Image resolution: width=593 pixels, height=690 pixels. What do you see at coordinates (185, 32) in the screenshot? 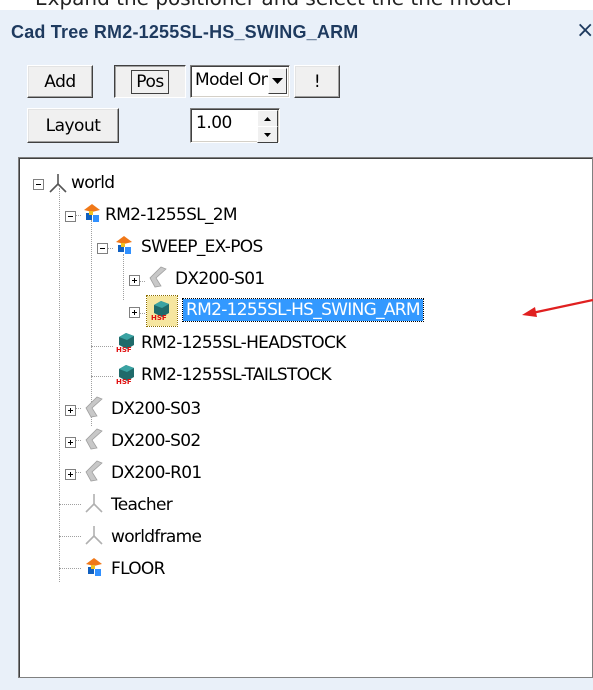
I see `panel-title: Cad Tree RM2-1255SL-HS_SWING_ARM` at bounding box center [185, 32].